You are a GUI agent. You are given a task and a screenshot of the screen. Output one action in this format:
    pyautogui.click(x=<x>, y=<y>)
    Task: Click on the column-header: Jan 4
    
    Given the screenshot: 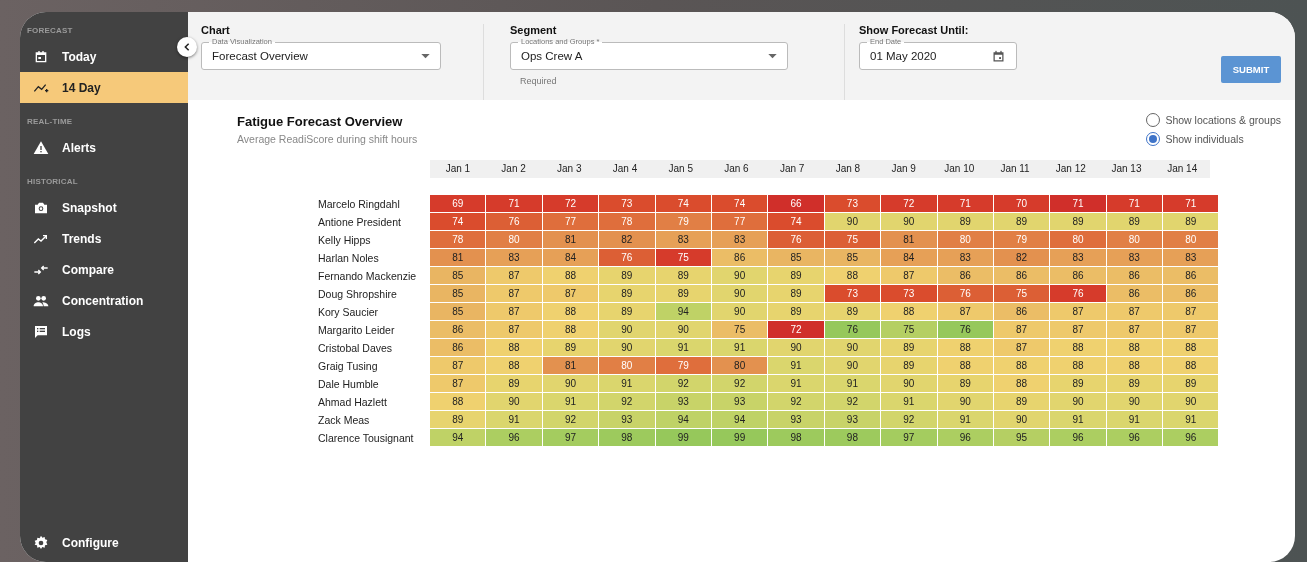 What is the action you would take?
    pyautogui.click(x=625, y=169)
    